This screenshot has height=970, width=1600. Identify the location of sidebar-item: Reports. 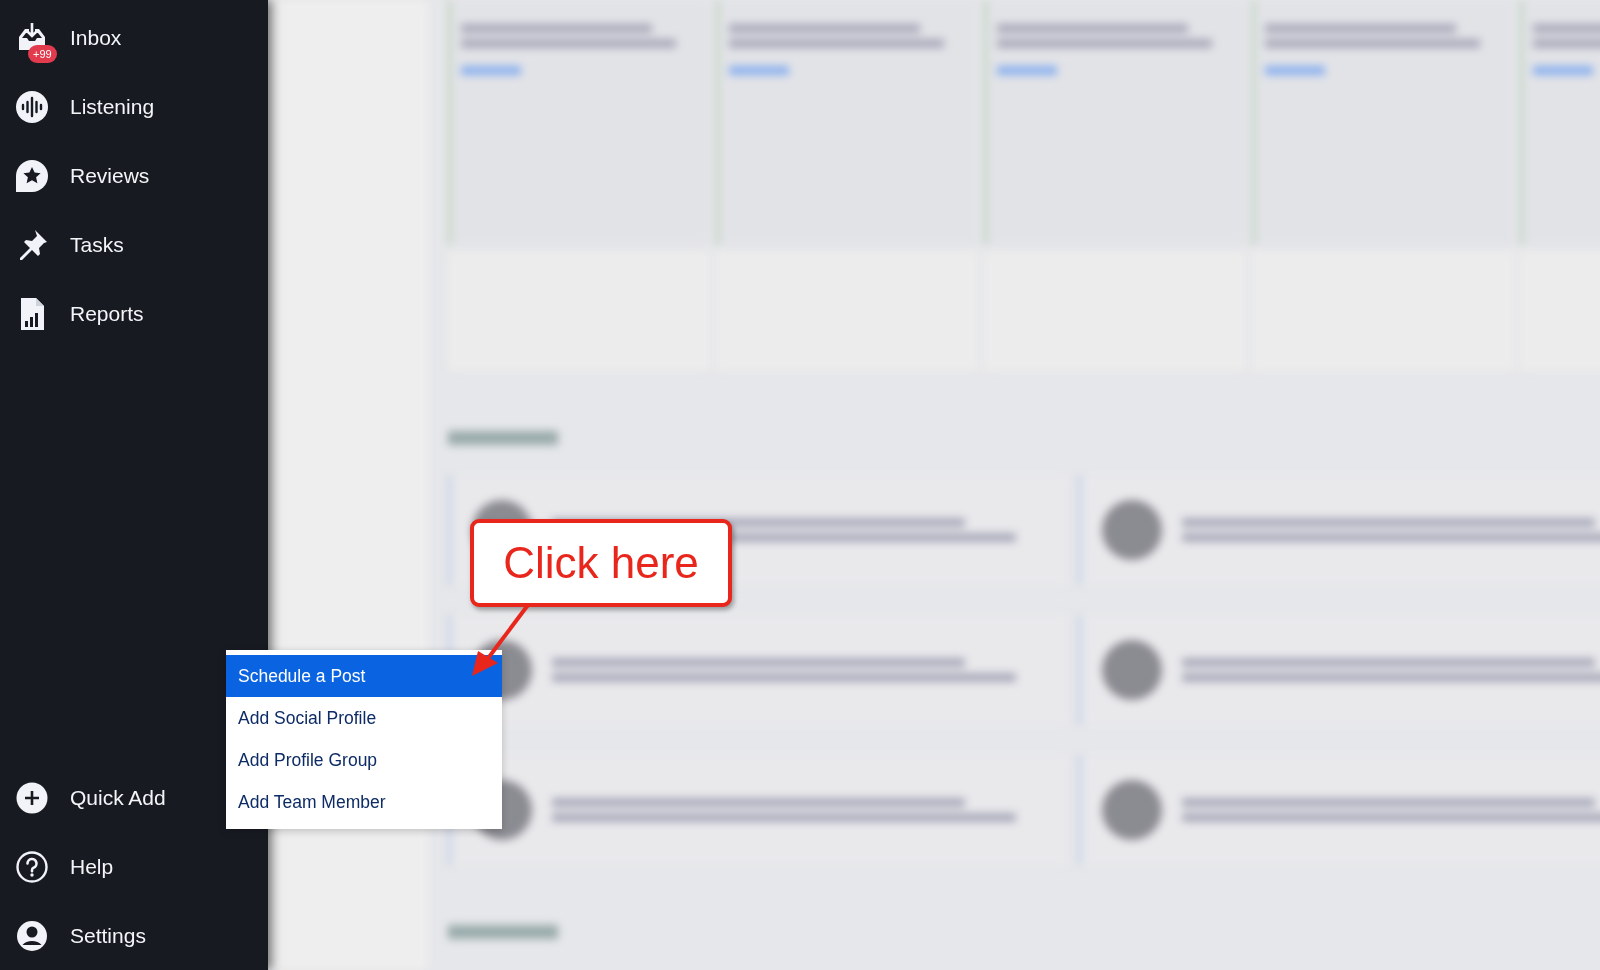
(134, 313).